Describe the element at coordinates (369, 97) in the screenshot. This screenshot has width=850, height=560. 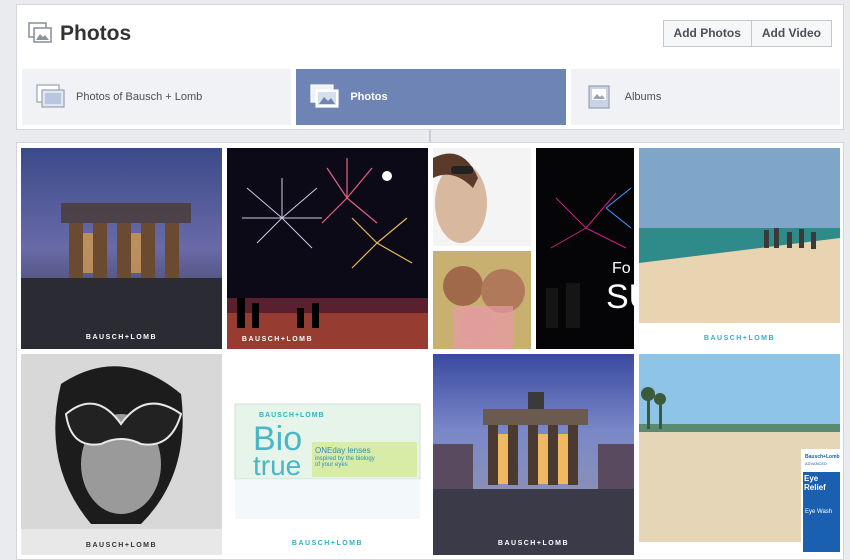
I see `tab-label: Photos` at that location.